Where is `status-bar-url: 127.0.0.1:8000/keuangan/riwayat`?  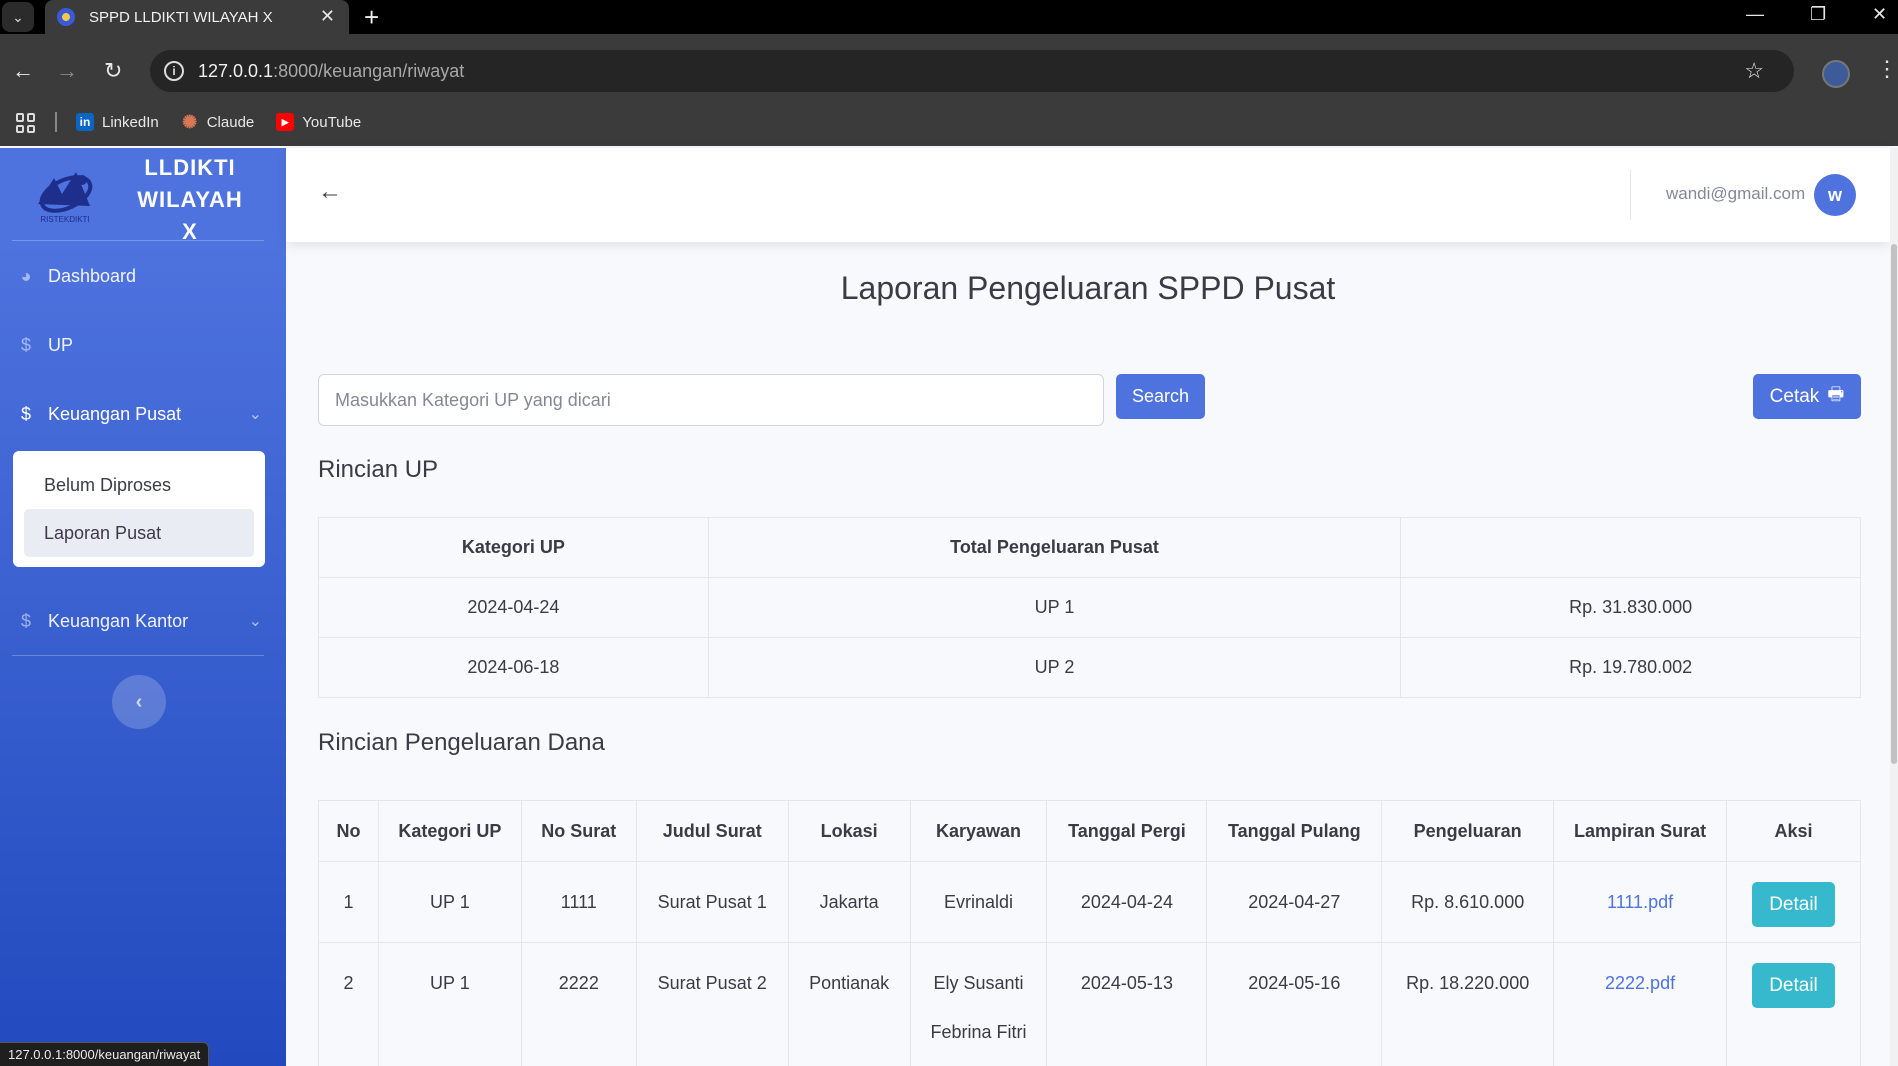 status-bar-url: 127.0.0.1:8000/keuangan/riwayat is located at coordinates (105, 1054).